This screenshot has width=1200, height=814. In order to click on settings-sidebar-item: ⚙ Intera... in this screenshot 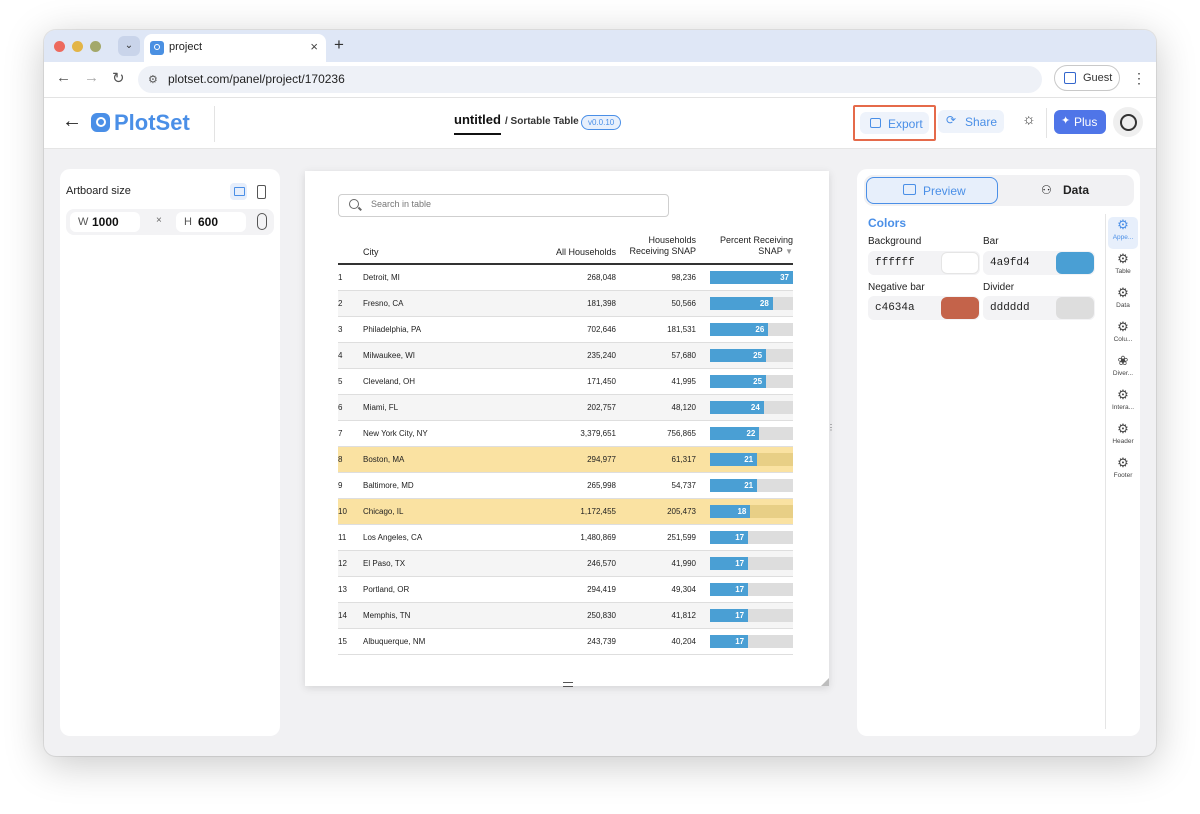, I will do `click(1123, 403)`.